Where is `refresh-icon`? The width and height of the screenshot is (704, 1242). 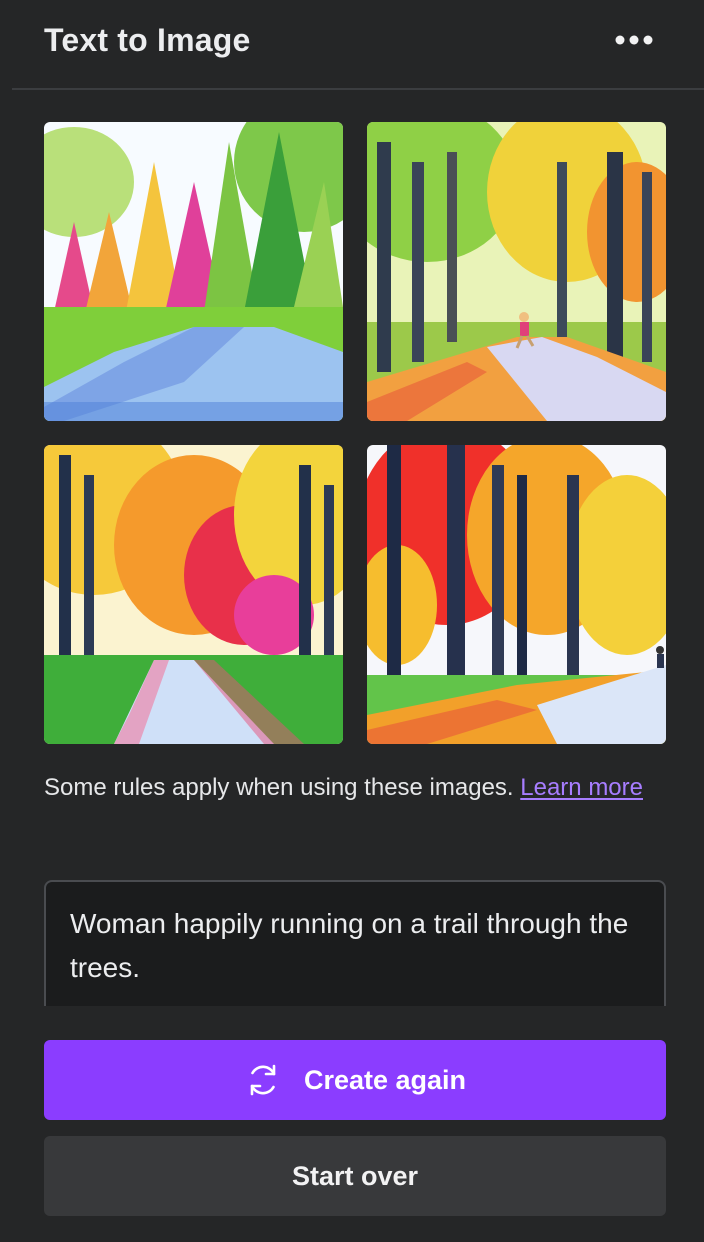 refresh-icon is located at coordinates (263, 1080).